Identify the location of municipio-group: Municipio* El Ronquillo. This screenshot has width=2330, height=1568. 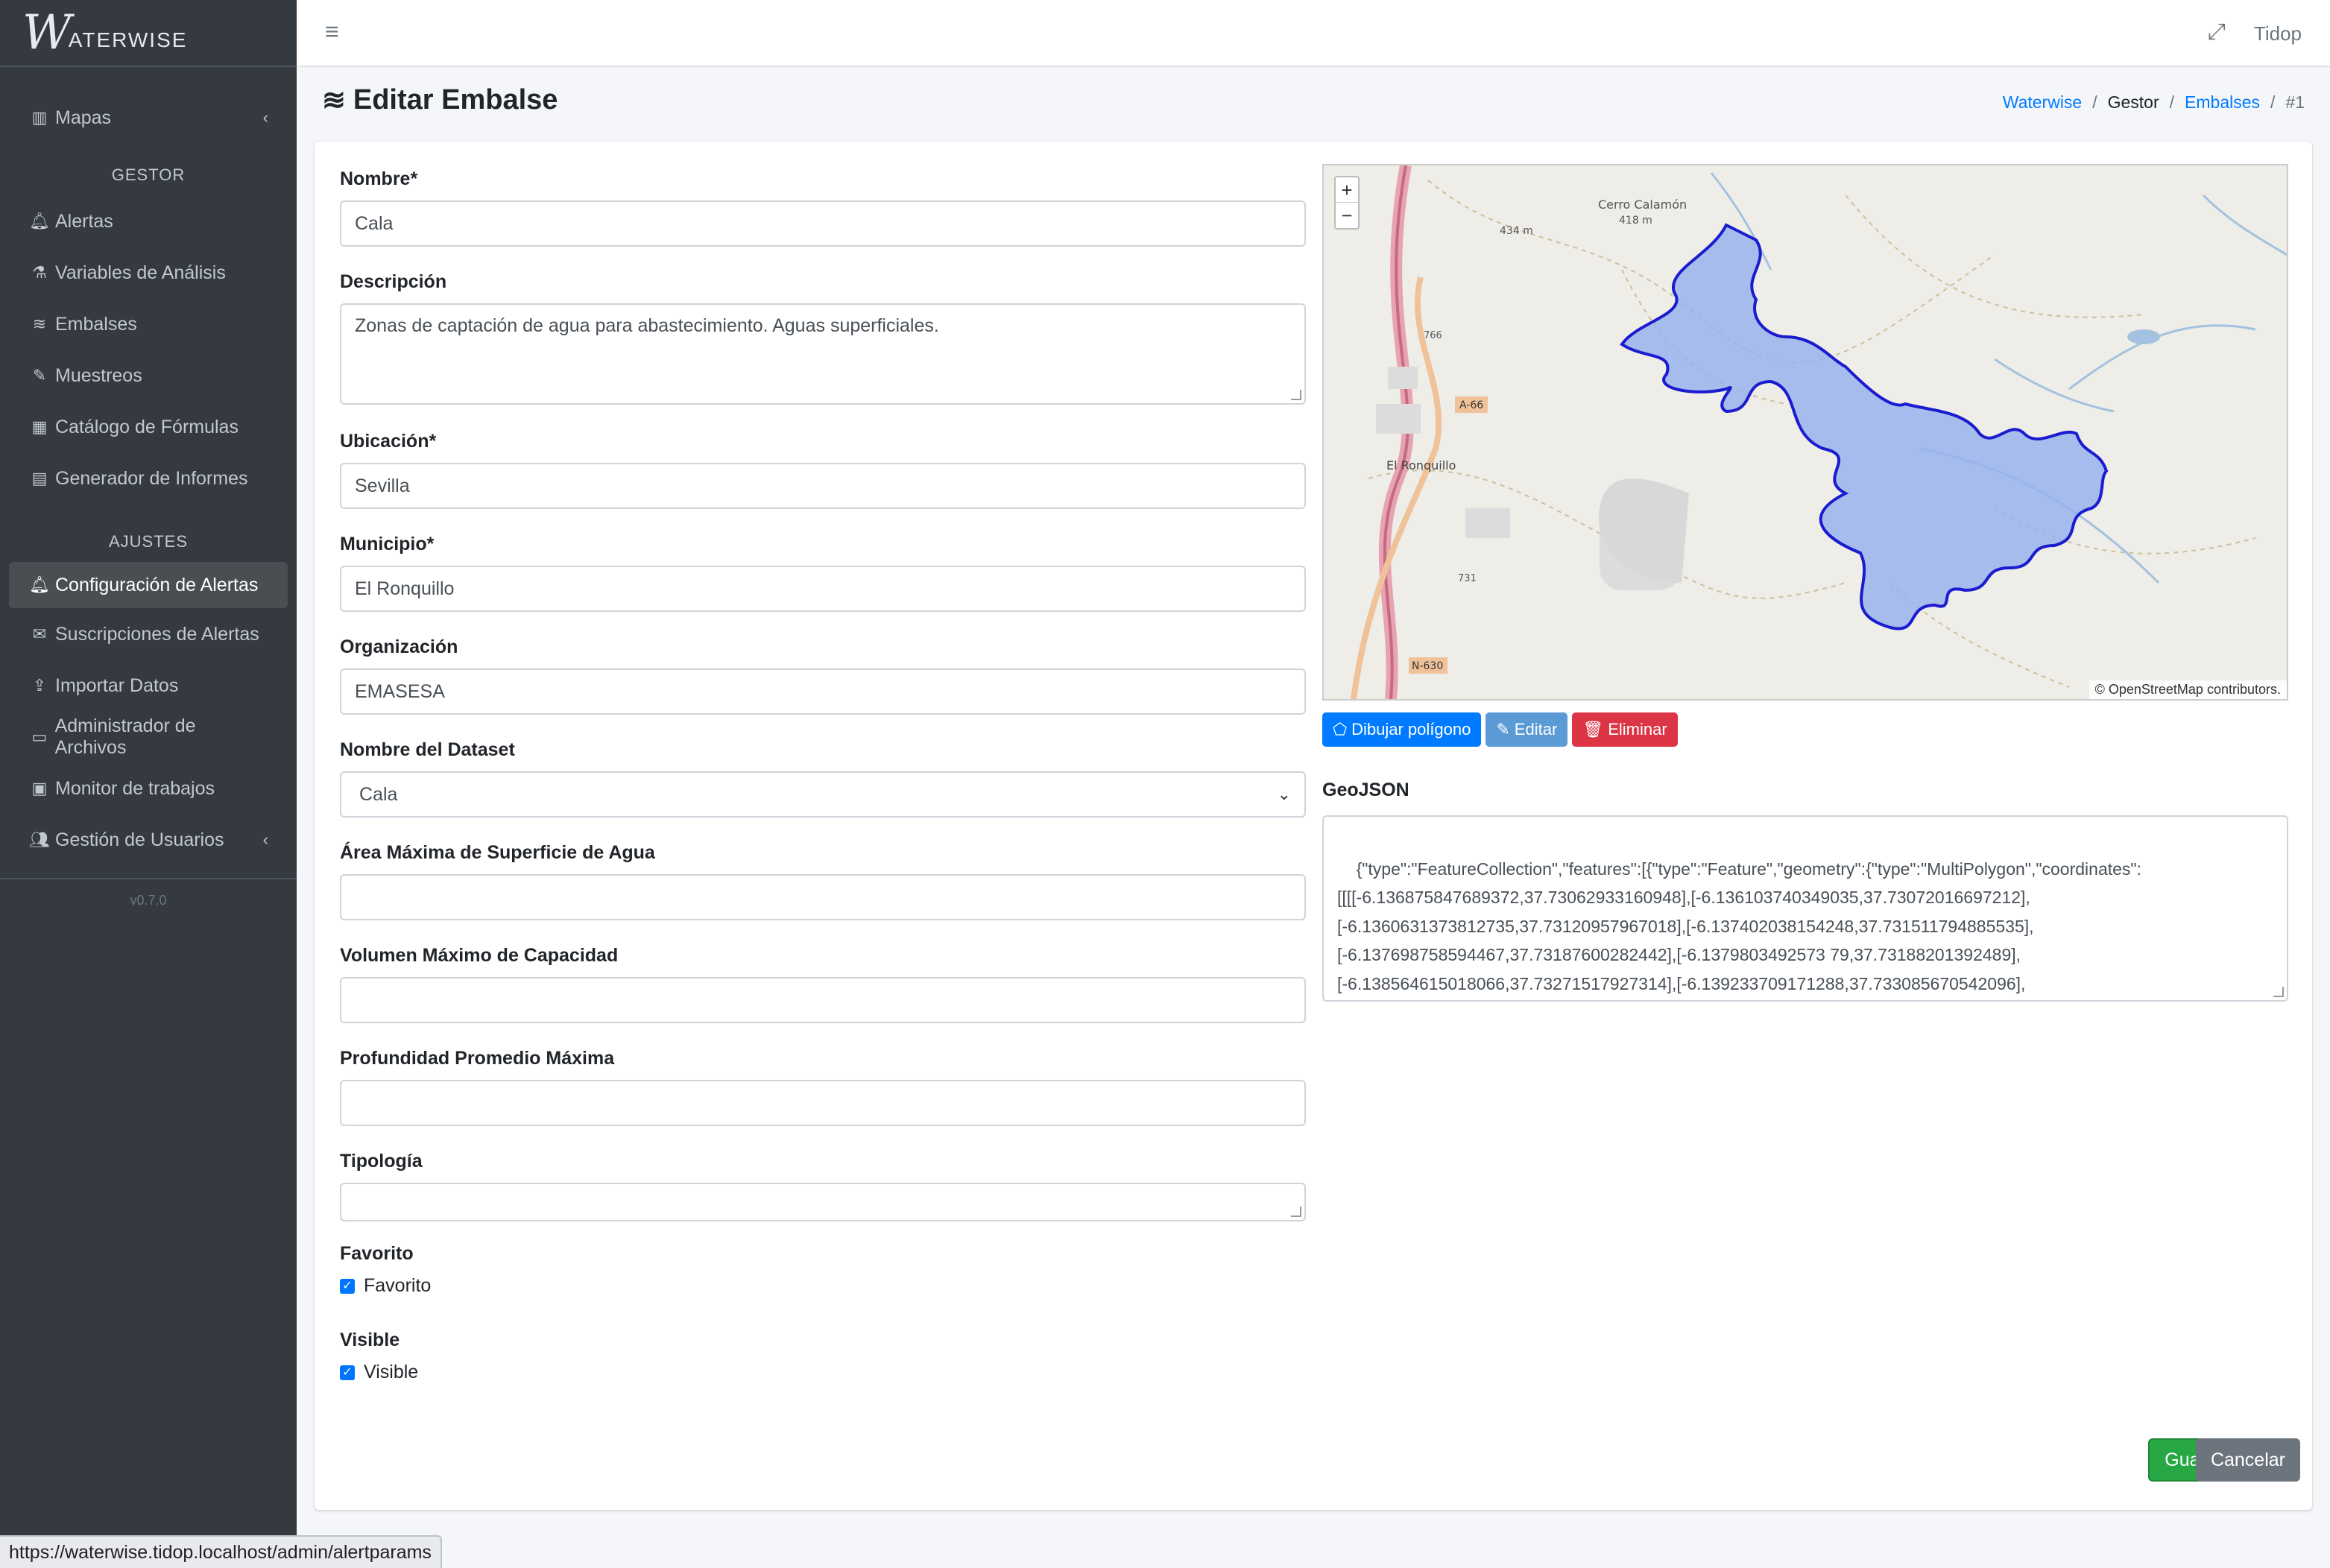
(823, 573).